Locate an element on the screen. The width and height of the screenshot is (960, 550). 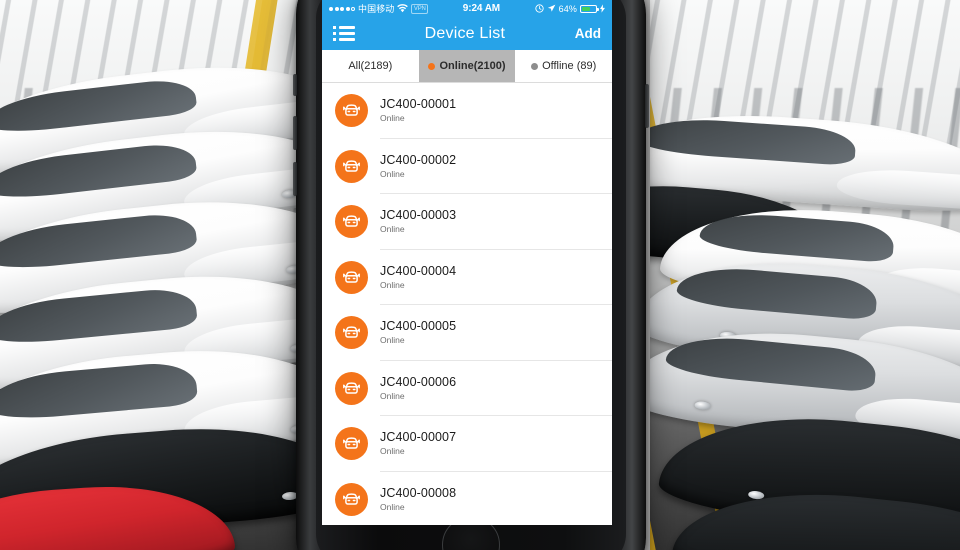
device-list-item: JC400-00005 Online is located at coordinates (467, 333).